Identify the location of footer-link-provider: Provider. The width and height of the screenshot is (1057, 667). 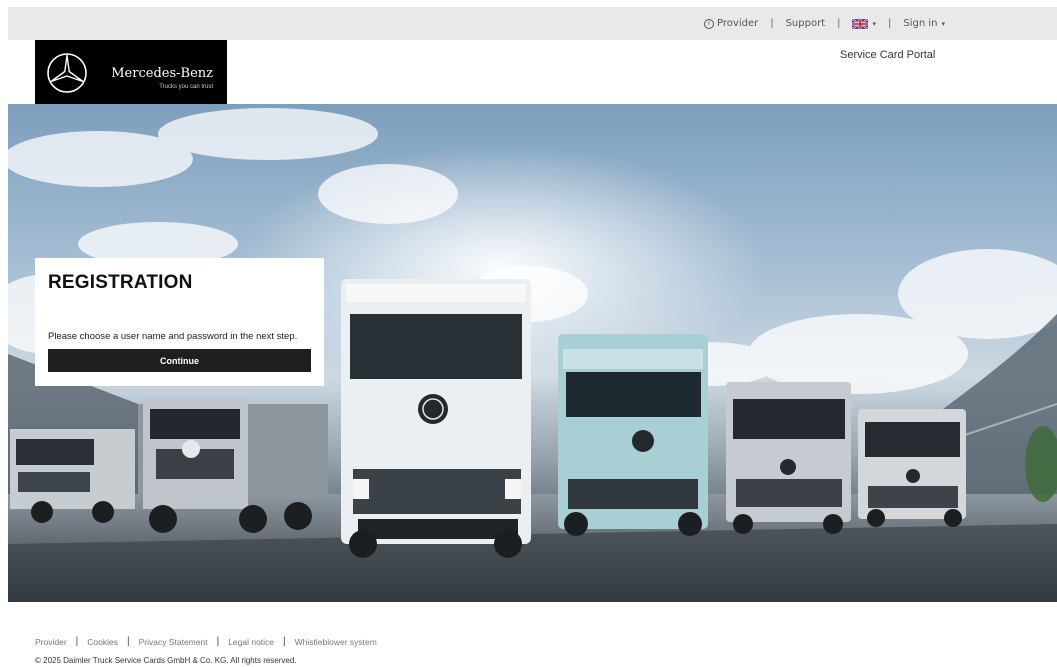
(51, 642).